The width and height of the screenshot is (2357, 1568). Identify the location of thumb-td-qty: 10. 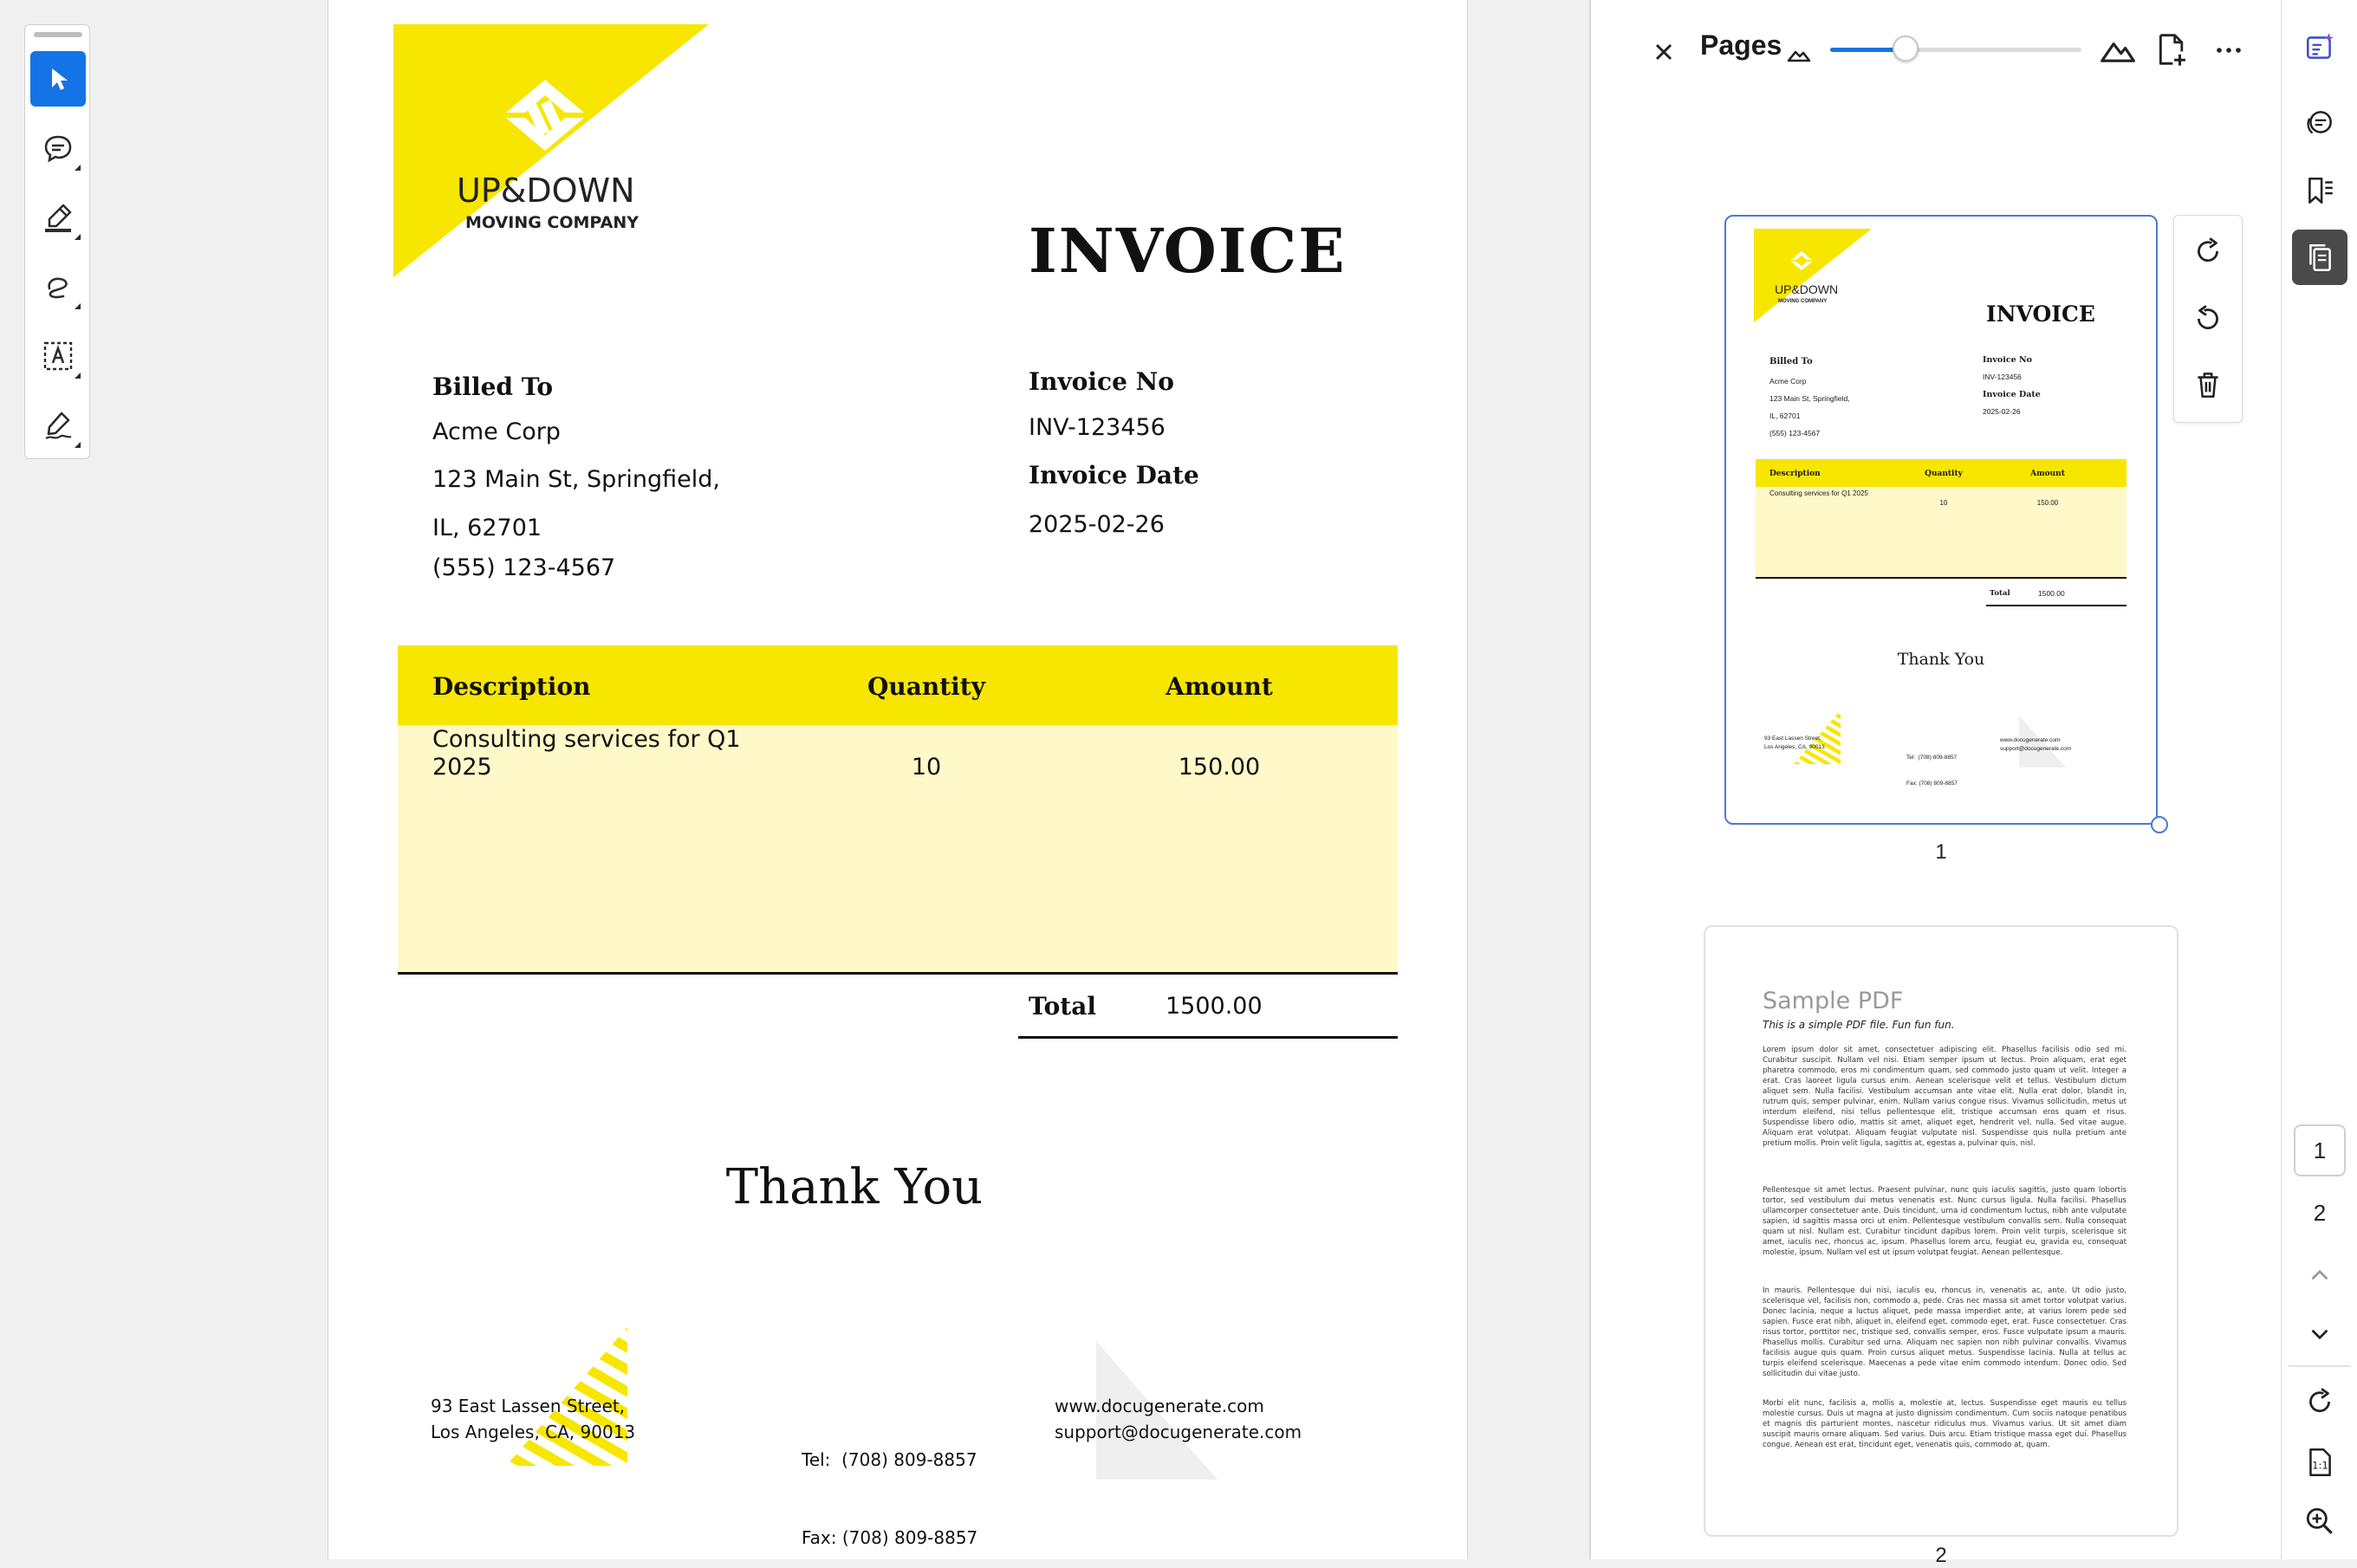
(1944, 503).